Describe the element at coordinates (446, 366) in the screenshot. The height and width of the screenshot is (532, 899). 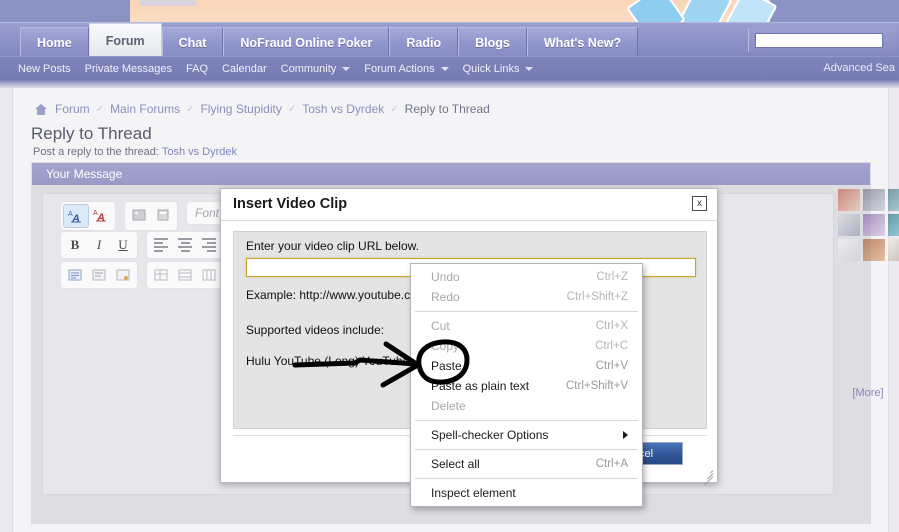
I see `menu-item-label: Paste` at that location.